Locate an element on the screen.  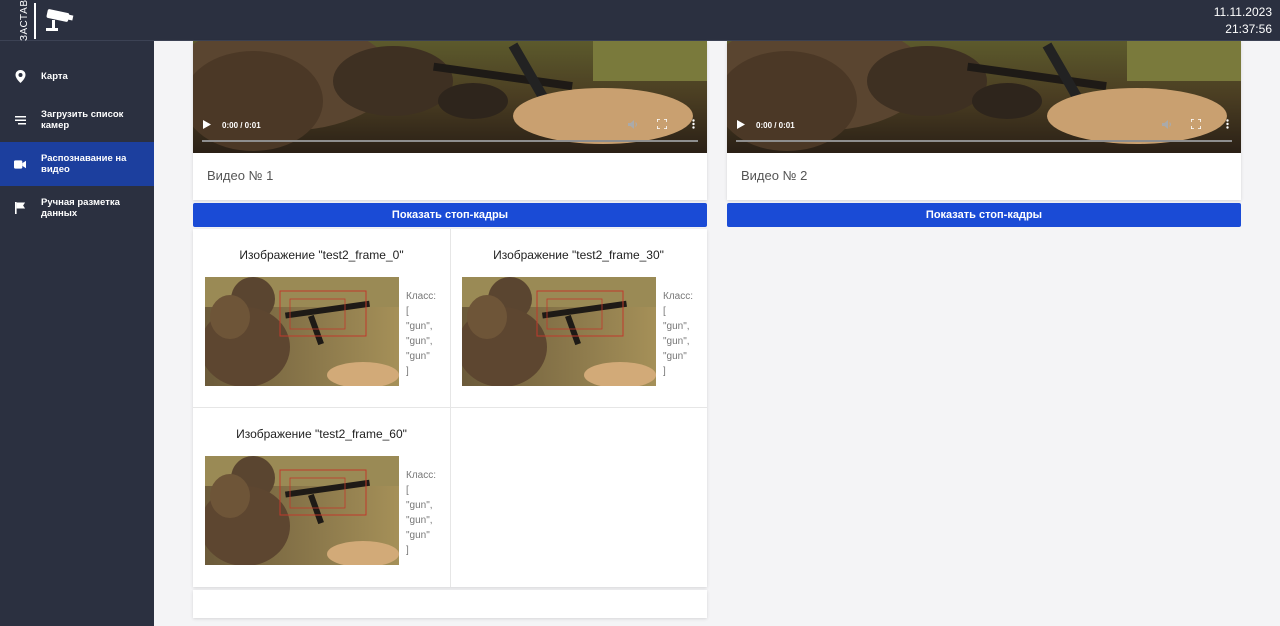
video-title: Видео № 1 is located at coordinates (240, 175).